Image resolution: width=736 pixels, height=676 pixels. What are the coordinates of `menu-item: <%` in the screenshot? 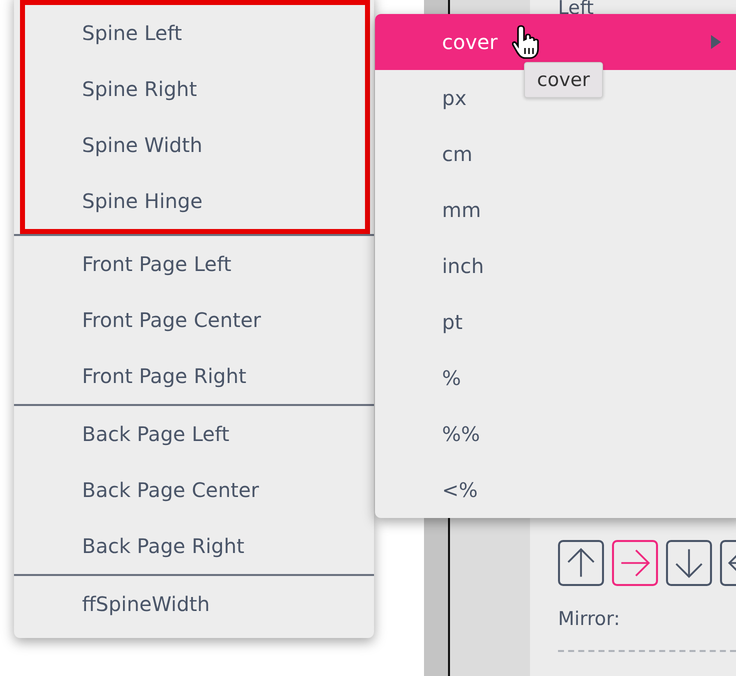 It's located at (460, 490).